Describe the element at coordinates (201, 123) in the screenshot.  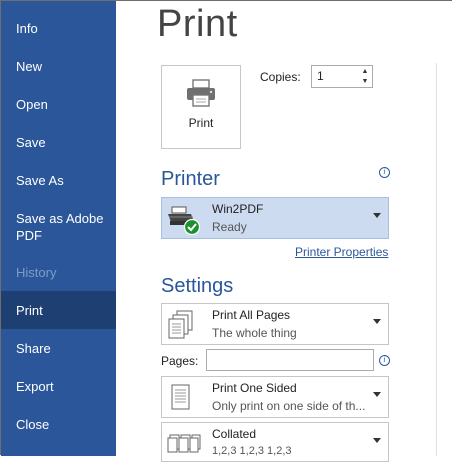
I see `print-button-label: Print` at that location.